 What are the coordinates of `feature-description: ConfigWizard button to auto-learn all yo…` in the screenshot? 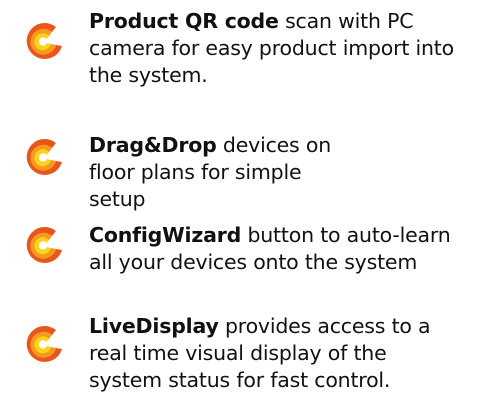 It's located at (281, 249).